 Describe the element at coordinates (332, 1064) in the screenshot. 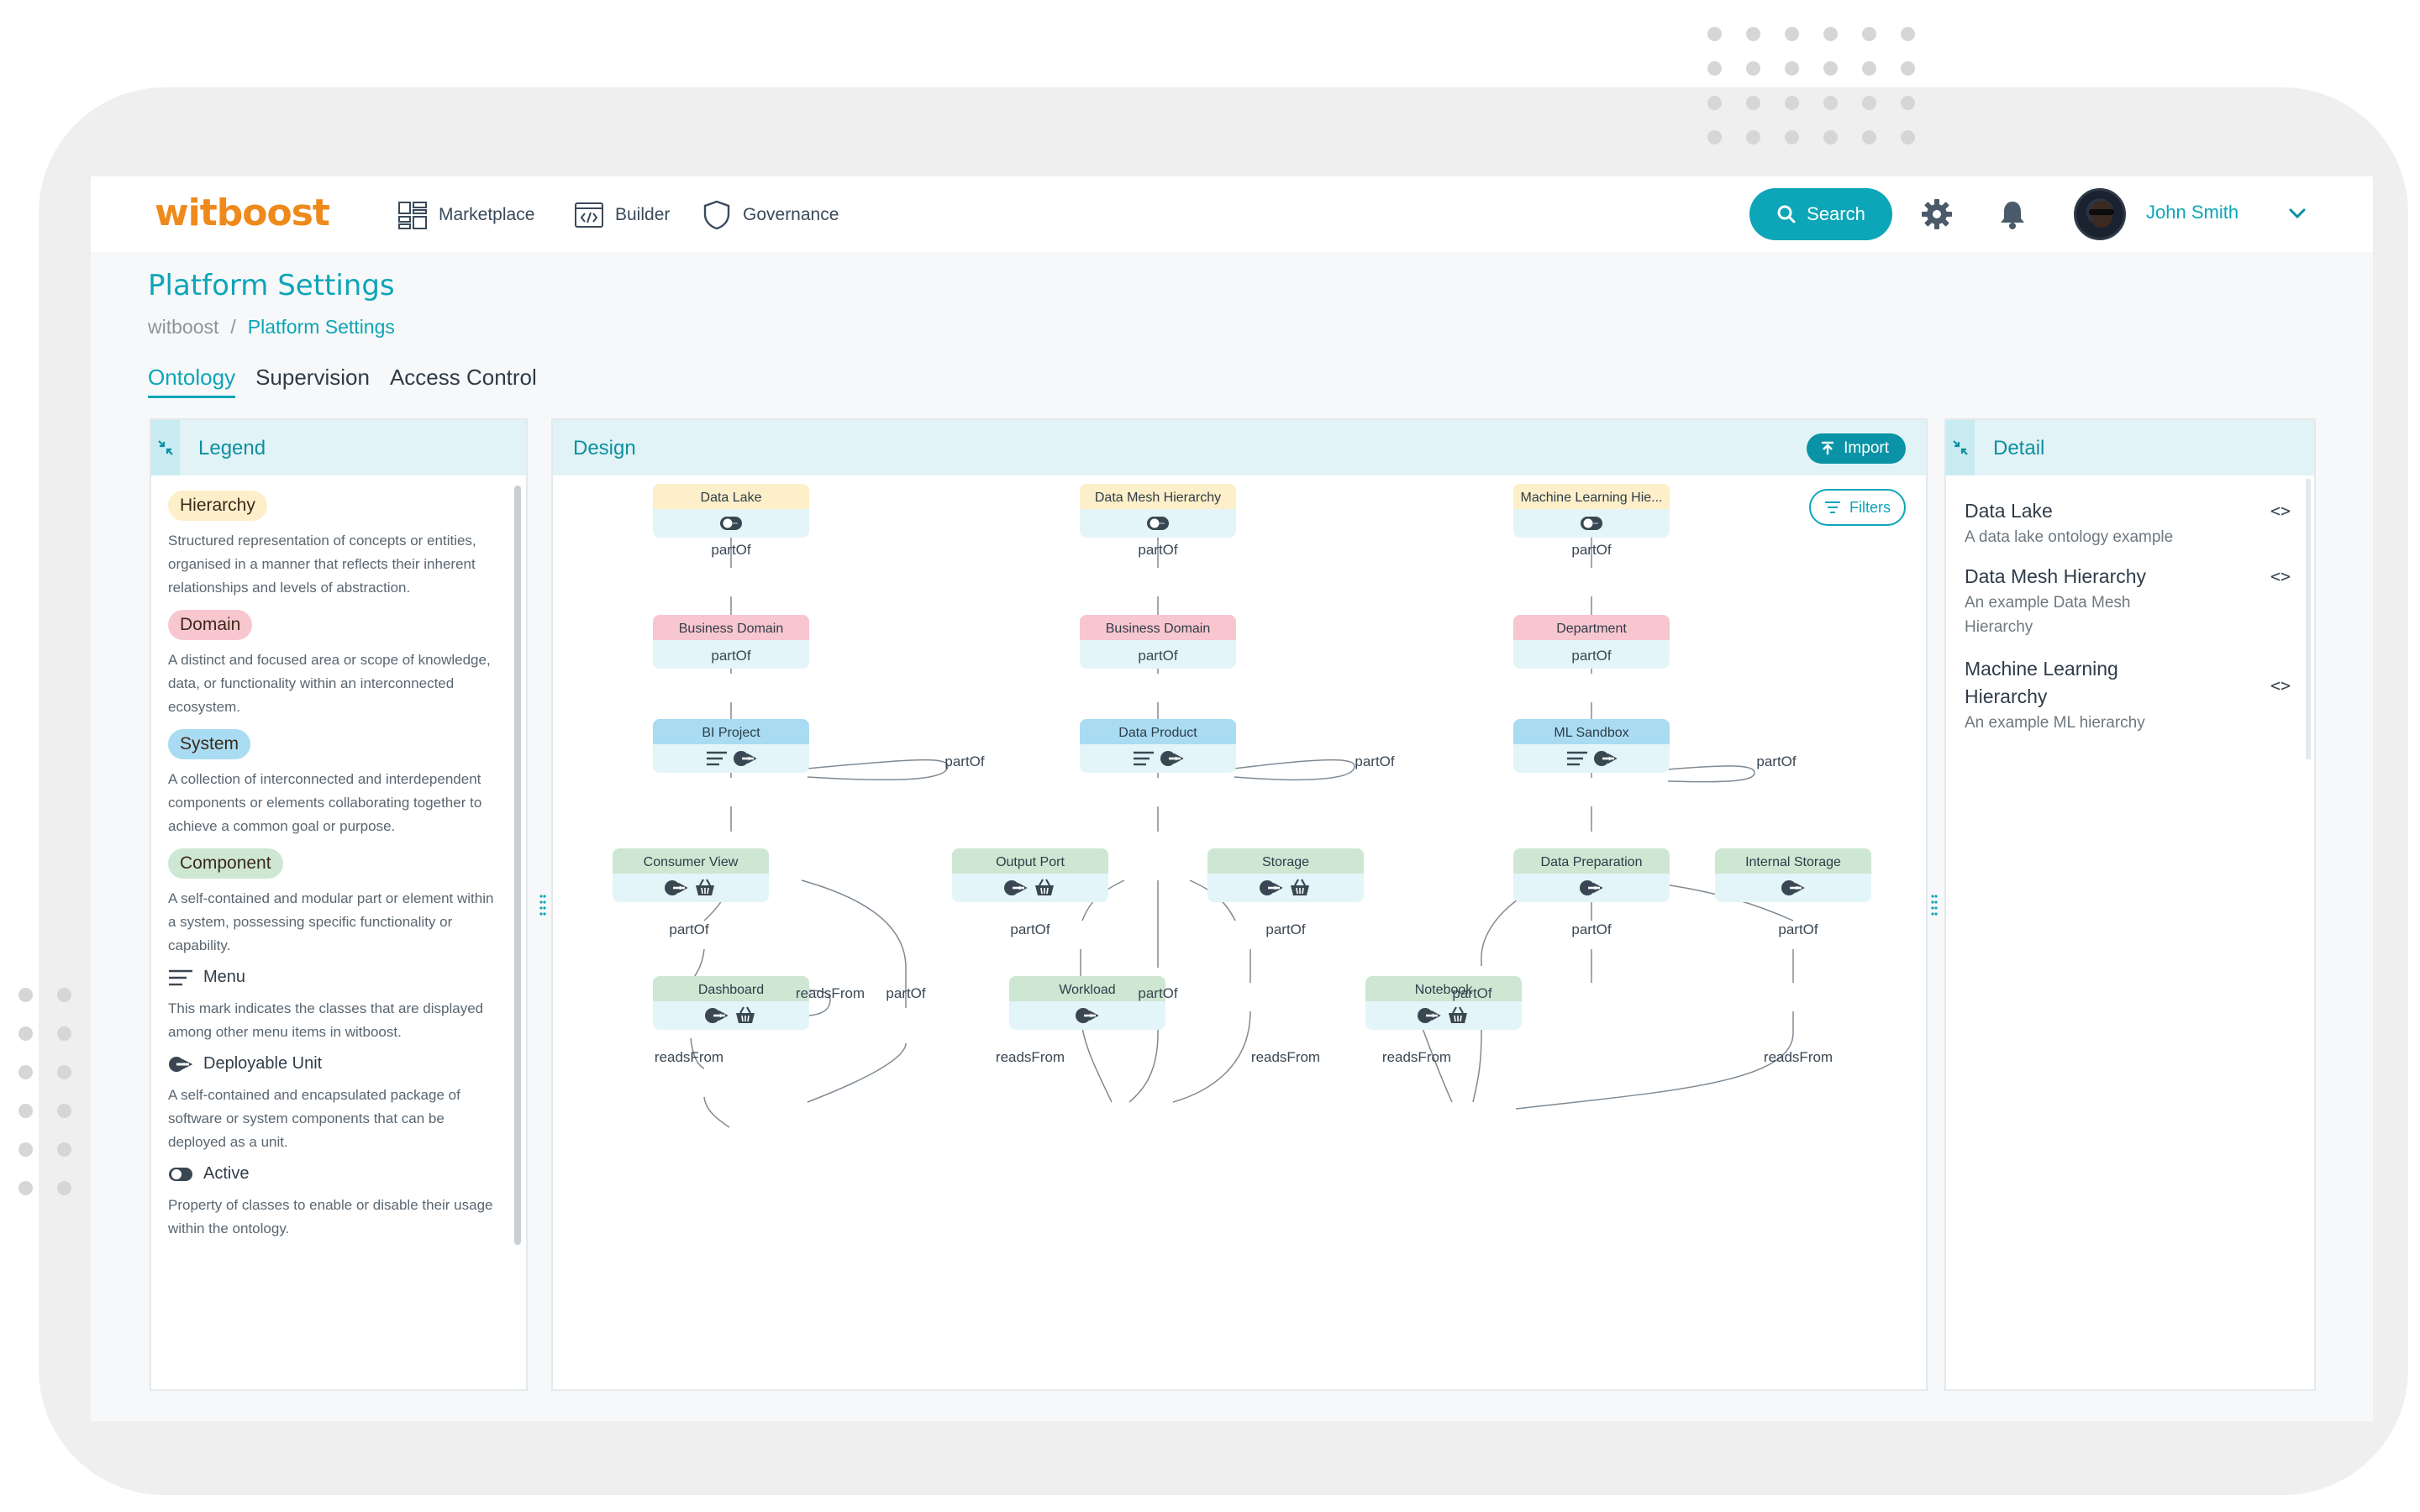

I see `mark-deployable-unit: Deployable Unit` at that location.